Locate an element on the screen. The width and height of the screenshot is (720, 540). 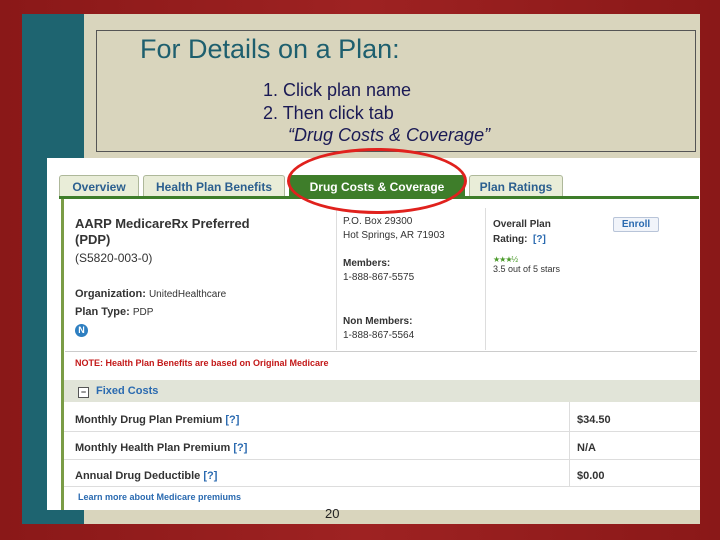
rating-label-line-2: Rating: is located at coordinates (510, 239).